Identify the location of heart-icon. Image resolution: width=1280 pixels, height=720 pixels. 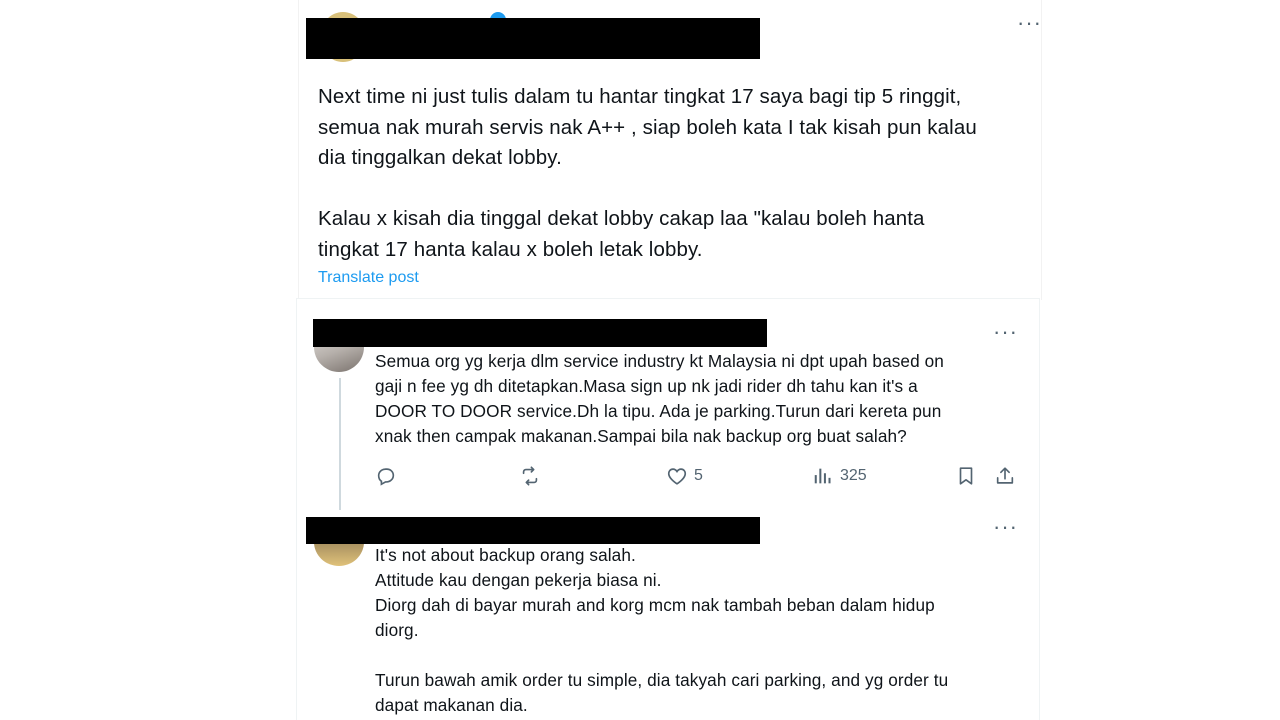
(677, 476).